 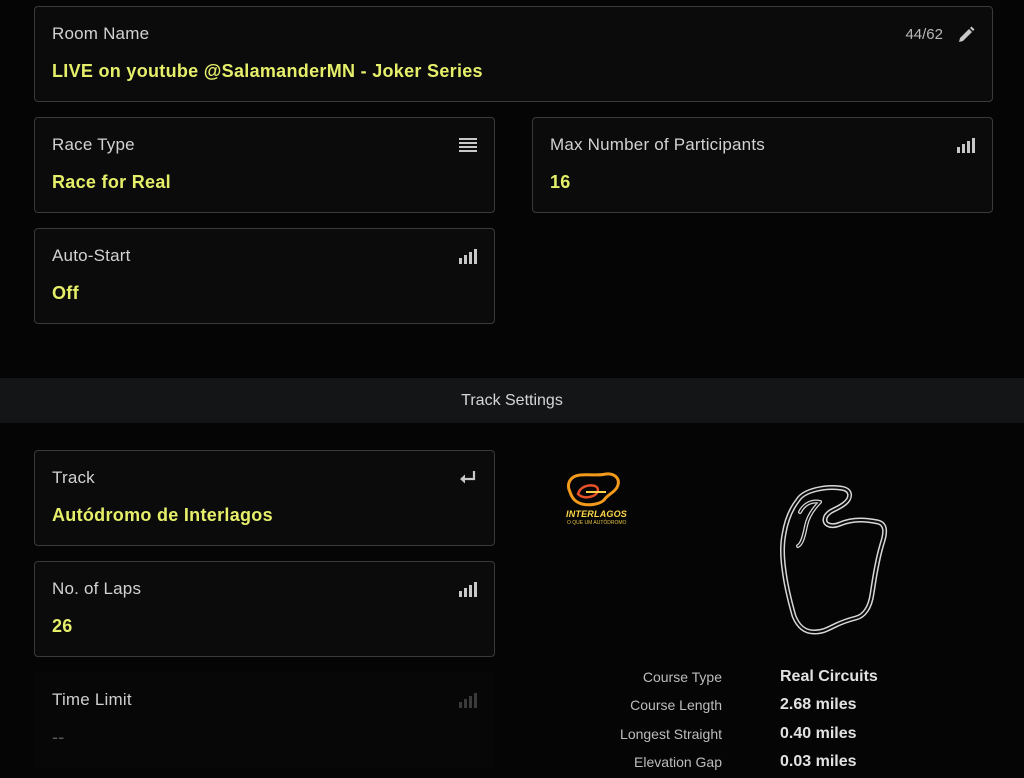 I want to click on course-type-value: Real Circuits, so click(x=829, y=676).